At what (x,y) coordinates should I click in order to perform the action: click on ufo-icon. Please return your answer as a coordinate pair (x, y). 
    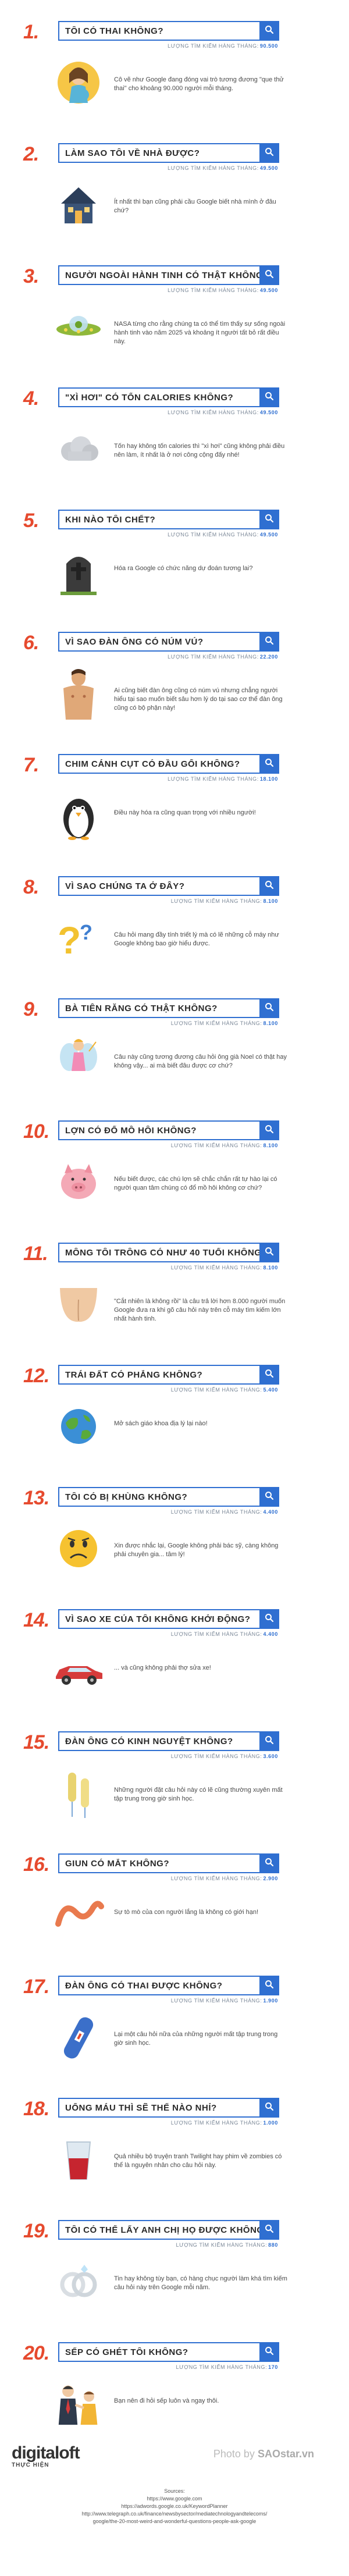
    Looking at the image, I should click on (78, 327).